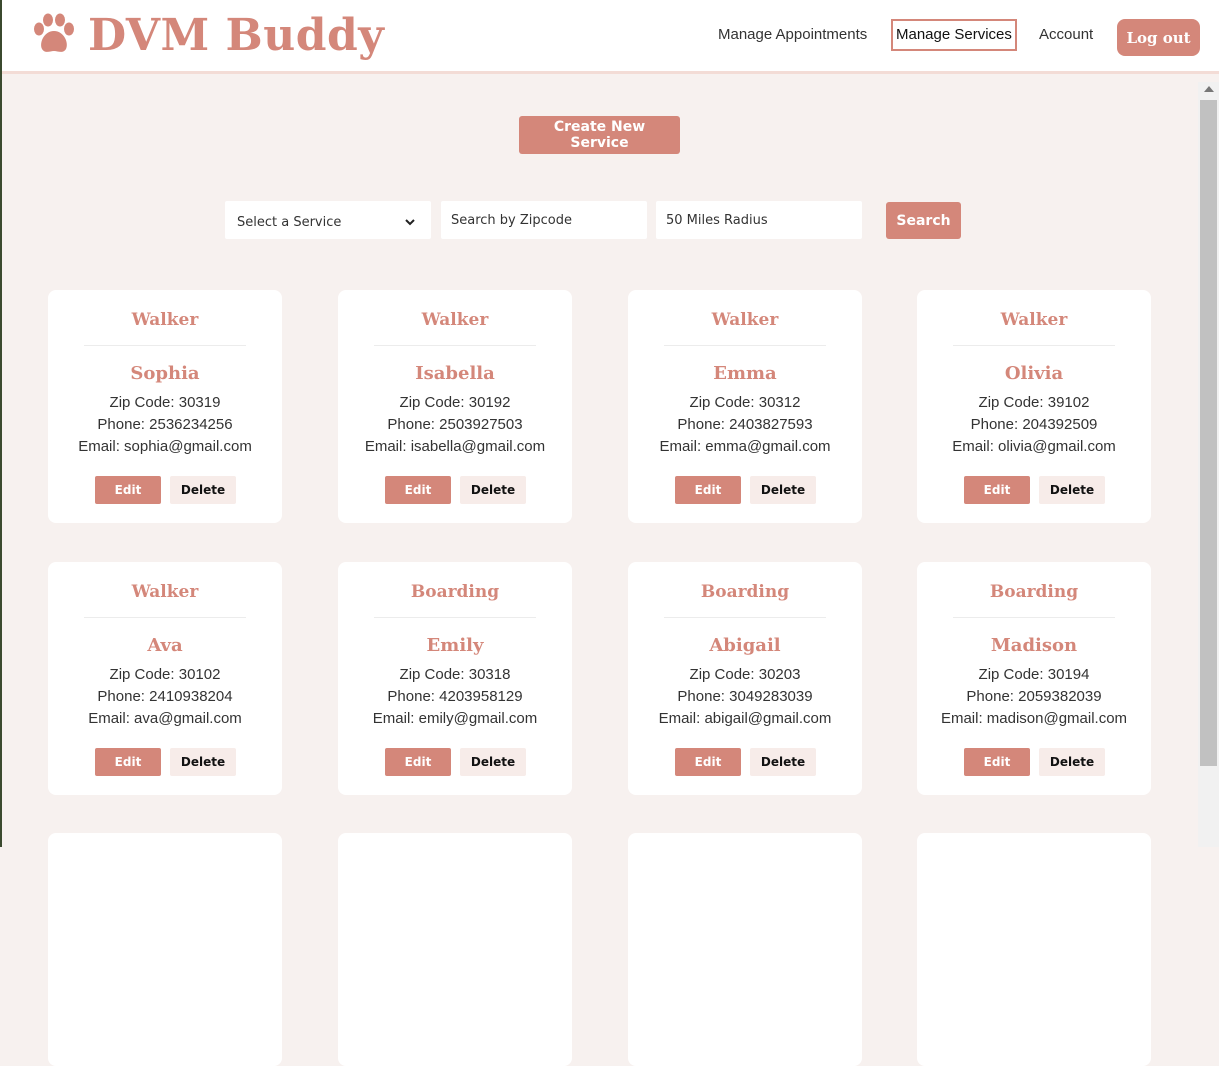 The image size is (1219, 1066). Describe the element at coordinates (165, 373) in the screenshot. I see `provider-name: Sophia` at that location.